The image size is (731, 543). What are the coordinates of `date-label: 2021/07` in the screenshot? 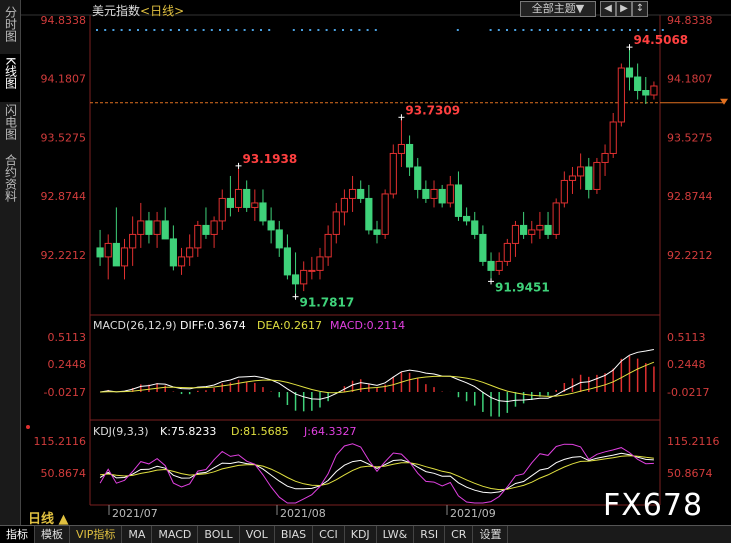 It's located at (135, 513).